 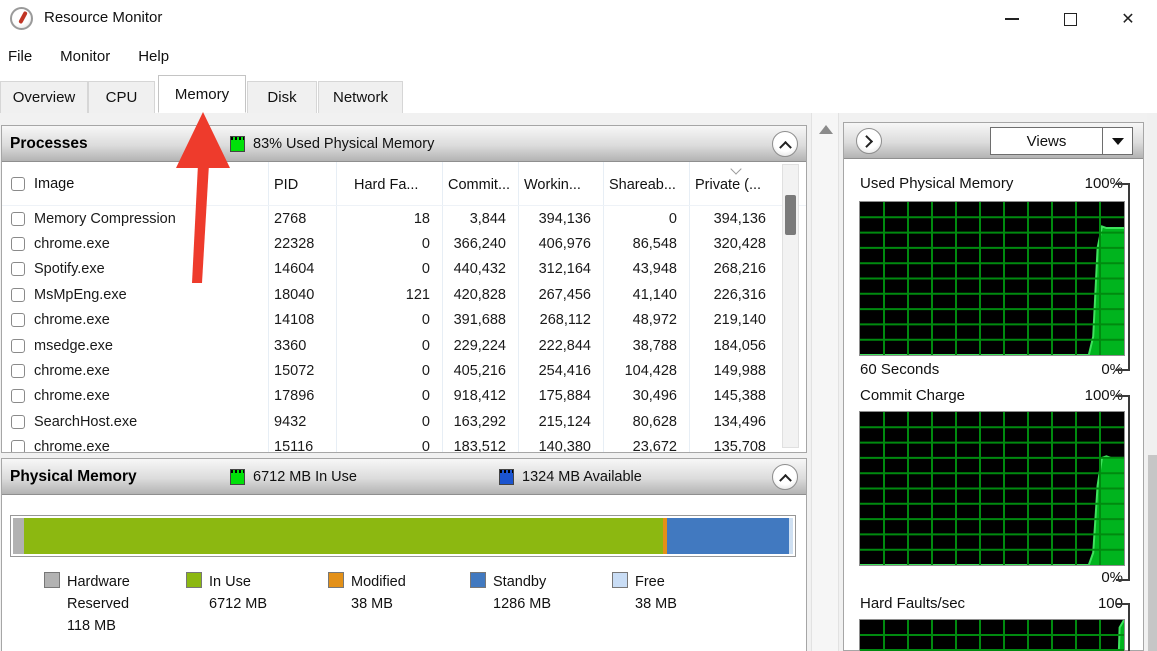 I want to click on close-button: ✕, so click(x=1128, y=19).